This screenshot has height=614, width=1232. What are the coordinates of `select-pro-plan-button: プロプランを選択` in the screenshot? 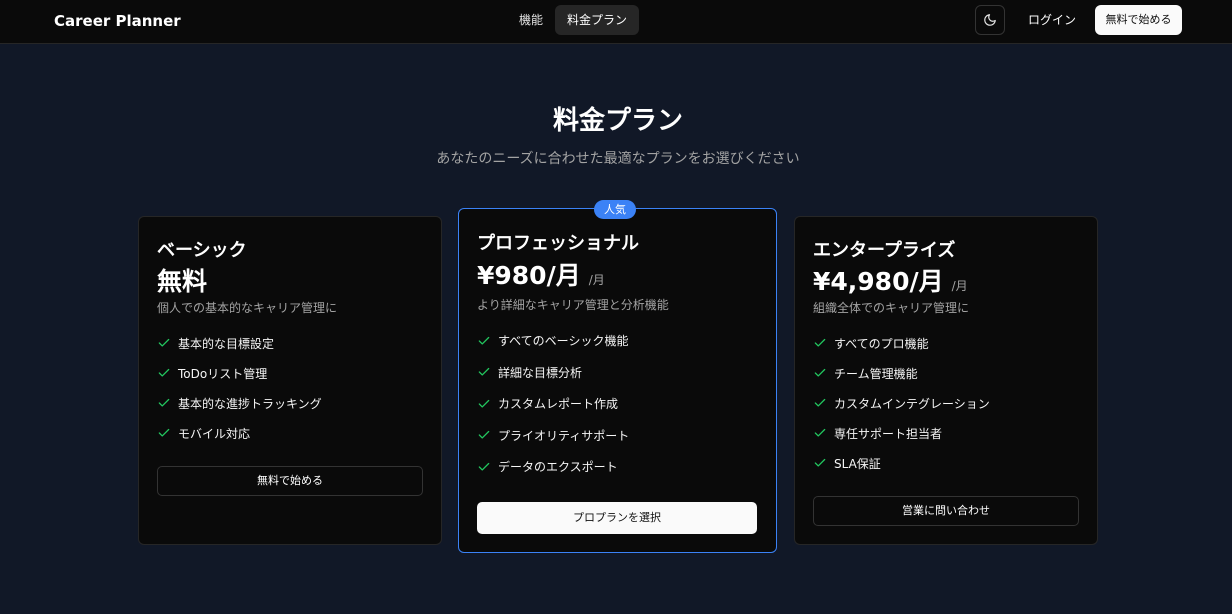 It's located at (617, 518).